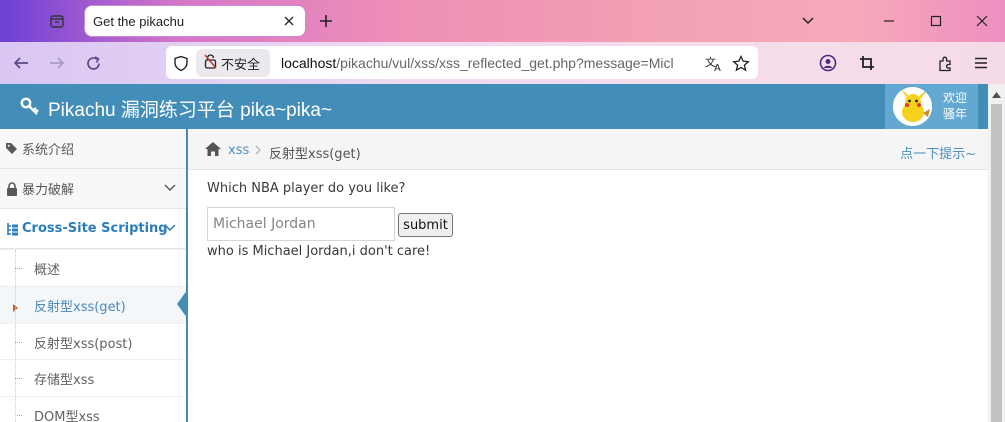 The width and height of the screenshot is (1005, 422). What do you see at coordinates (210, 63) in the screenshot?
I see `insecure-lock-icon` at bounding box center [210, 63].